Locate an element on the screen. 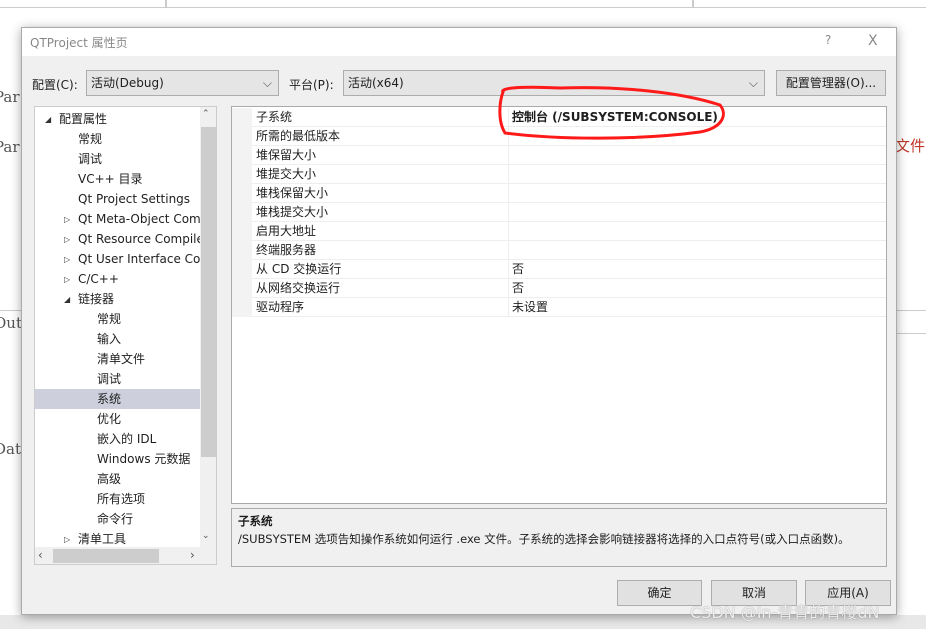 Image resolution: width=926 pixels, height=629 pixels. red-annotation-ellipse is located at coordinates (611, 112).